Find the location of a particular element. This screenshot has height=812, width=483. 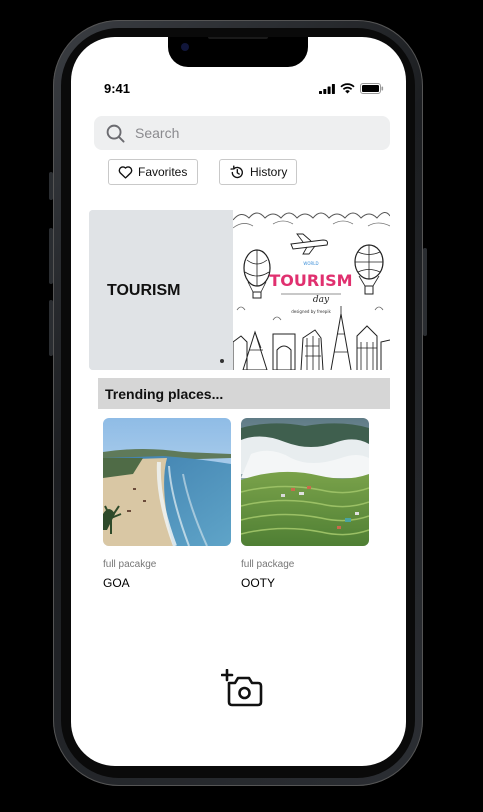

notch is located at coordinates (238, 52).